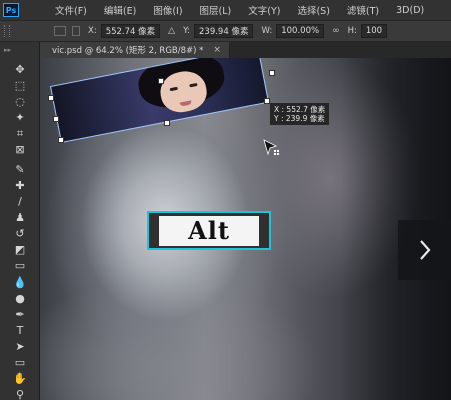 The image size is (451, 400). Describe the element at coordinates (20, 201) in the screenshot. I see `brush-tool-icon: /` at that location.